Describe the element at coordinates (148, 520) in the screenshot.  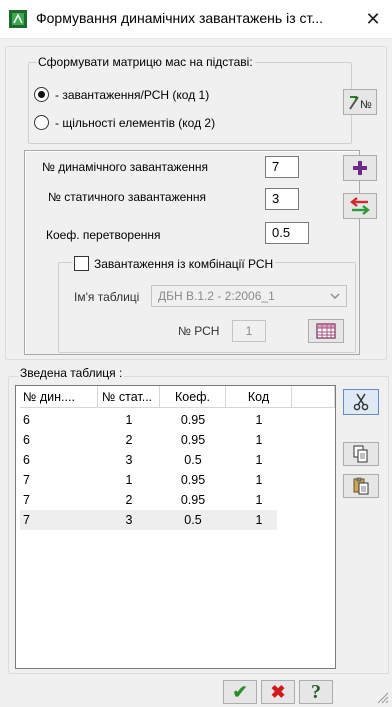
I see `table-row: 7 3 0.5 1` at that location.